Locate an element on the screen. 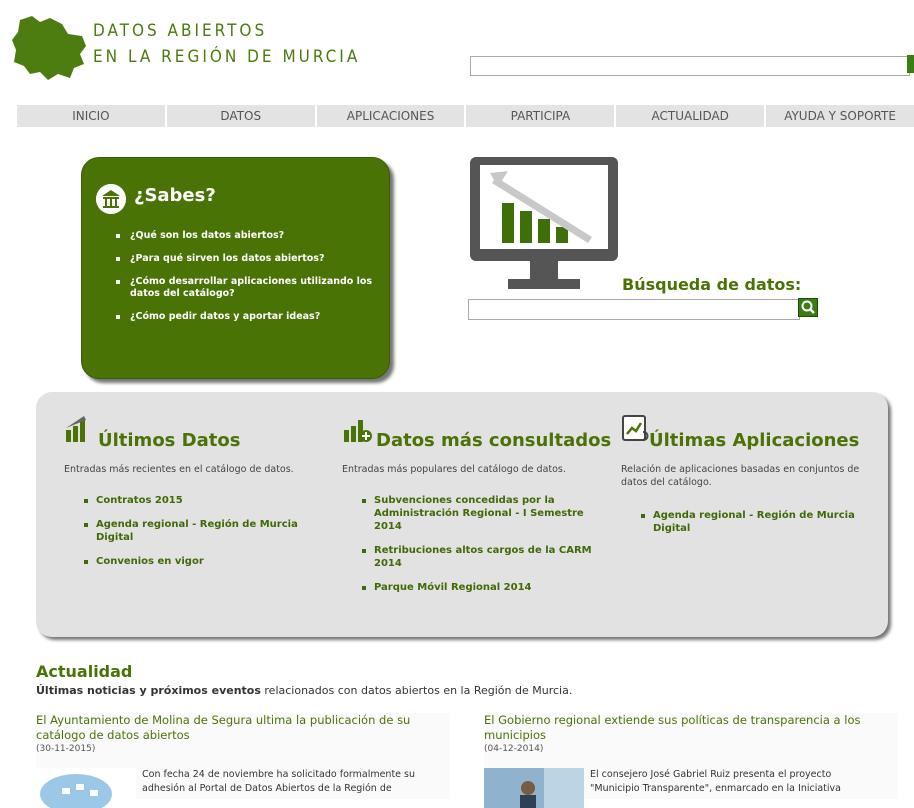  bar-chart-icon is located at coordinates (76, 429).